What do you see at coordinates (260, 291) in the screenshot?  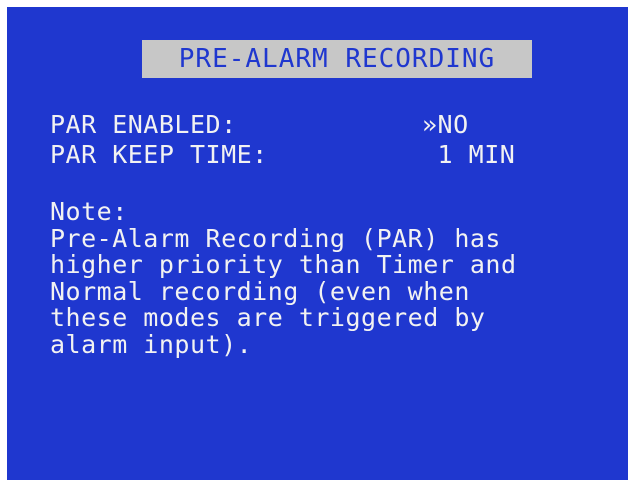 I see `note-line: Normal recording (even when` at bounding box center [260, 291].